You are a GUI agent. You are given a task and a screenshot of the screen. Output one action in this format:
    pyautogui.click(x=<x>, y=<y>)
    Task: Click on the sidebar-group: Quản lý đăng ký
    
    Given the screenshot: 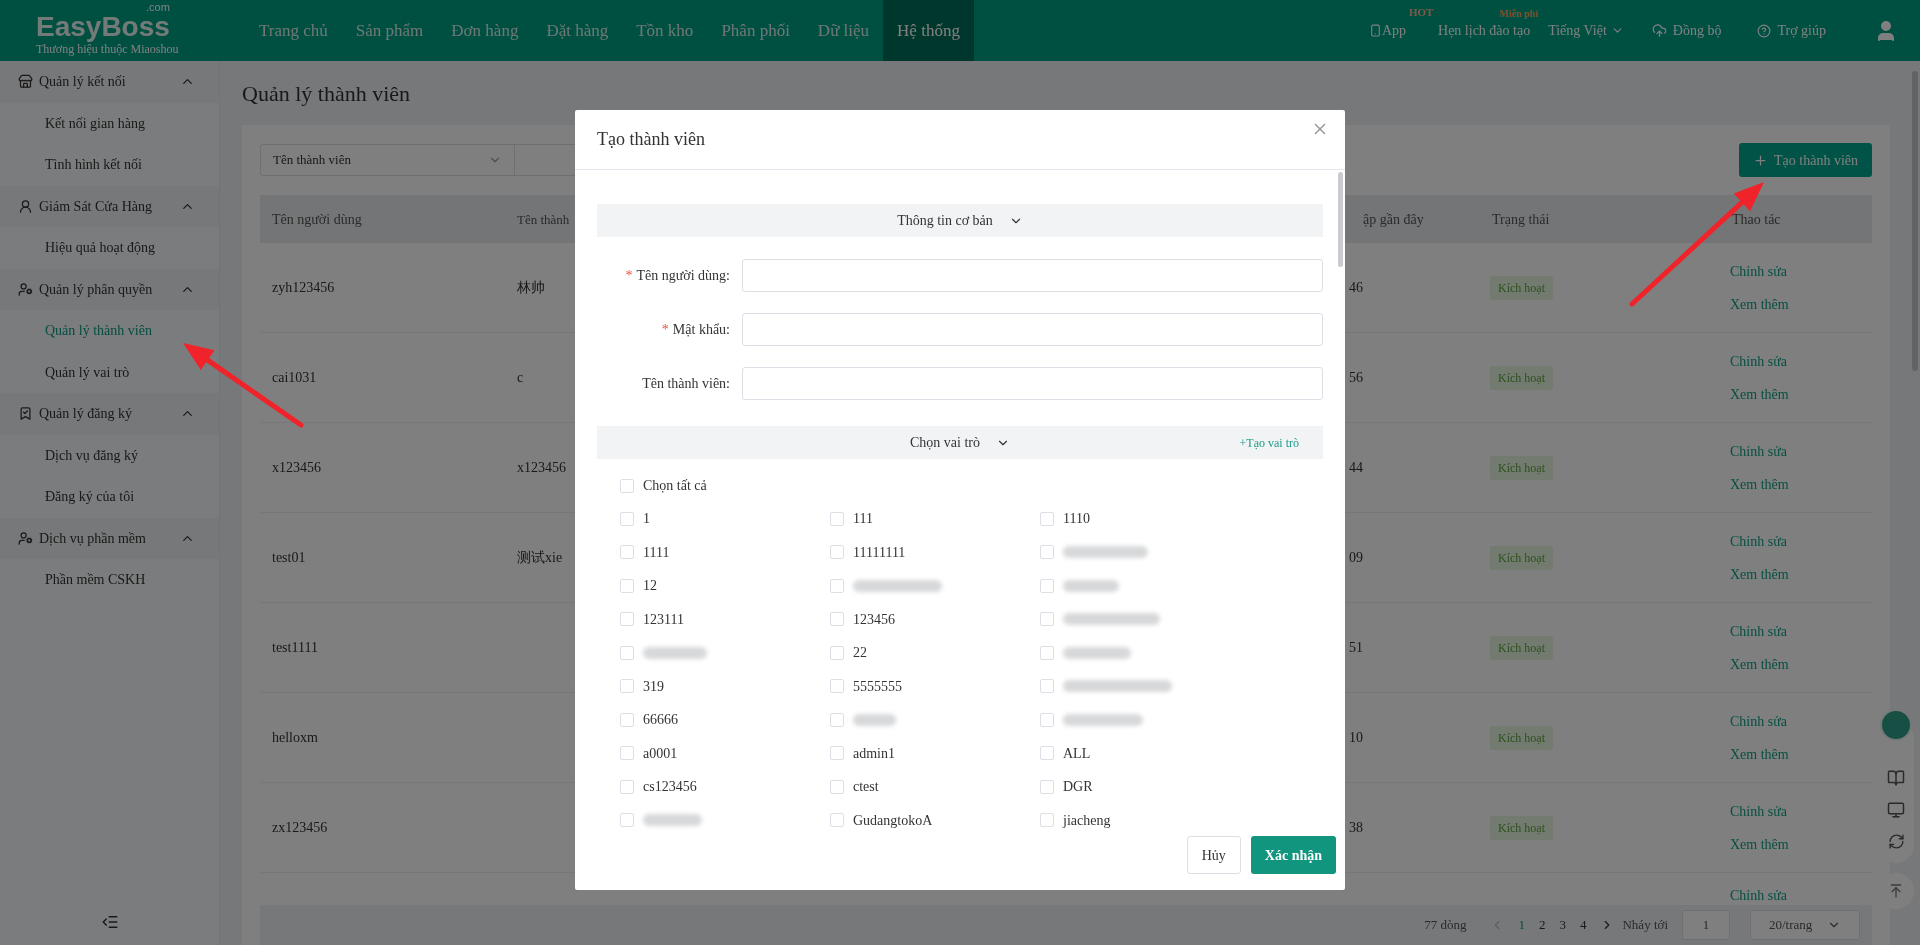 What is the action you would take?
    pyautogui.click(x=109, y=414)
    